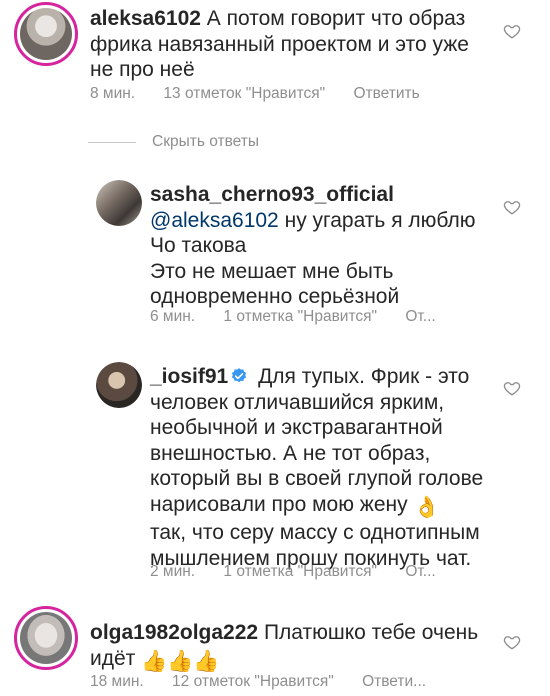  Describe the element at coordinates (180, 661) in the screenshot. I see `thumbs-up-emoji: 👍👍👍` at that location.